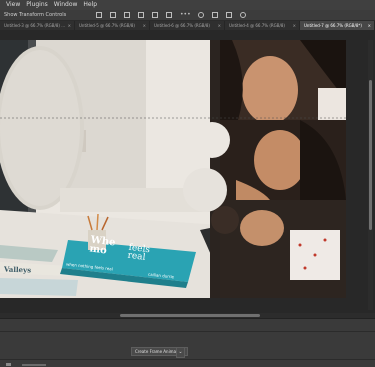 The height and width of the screenshot is (367, 375). What do you see at coordinates (370, 155) in the screenshot?
I see `vertical-scrollbar-thumb` at bounding box center [370, 155].